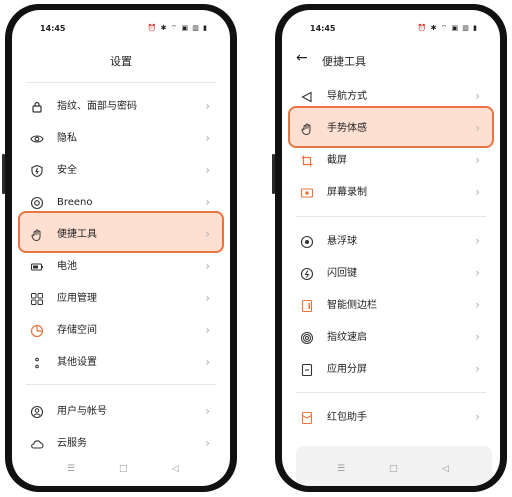 This screenshot has width=512, height=497. Describe the element at coordinates (67, 170) in the screenshot. I see `item-label: 安全` at that location.